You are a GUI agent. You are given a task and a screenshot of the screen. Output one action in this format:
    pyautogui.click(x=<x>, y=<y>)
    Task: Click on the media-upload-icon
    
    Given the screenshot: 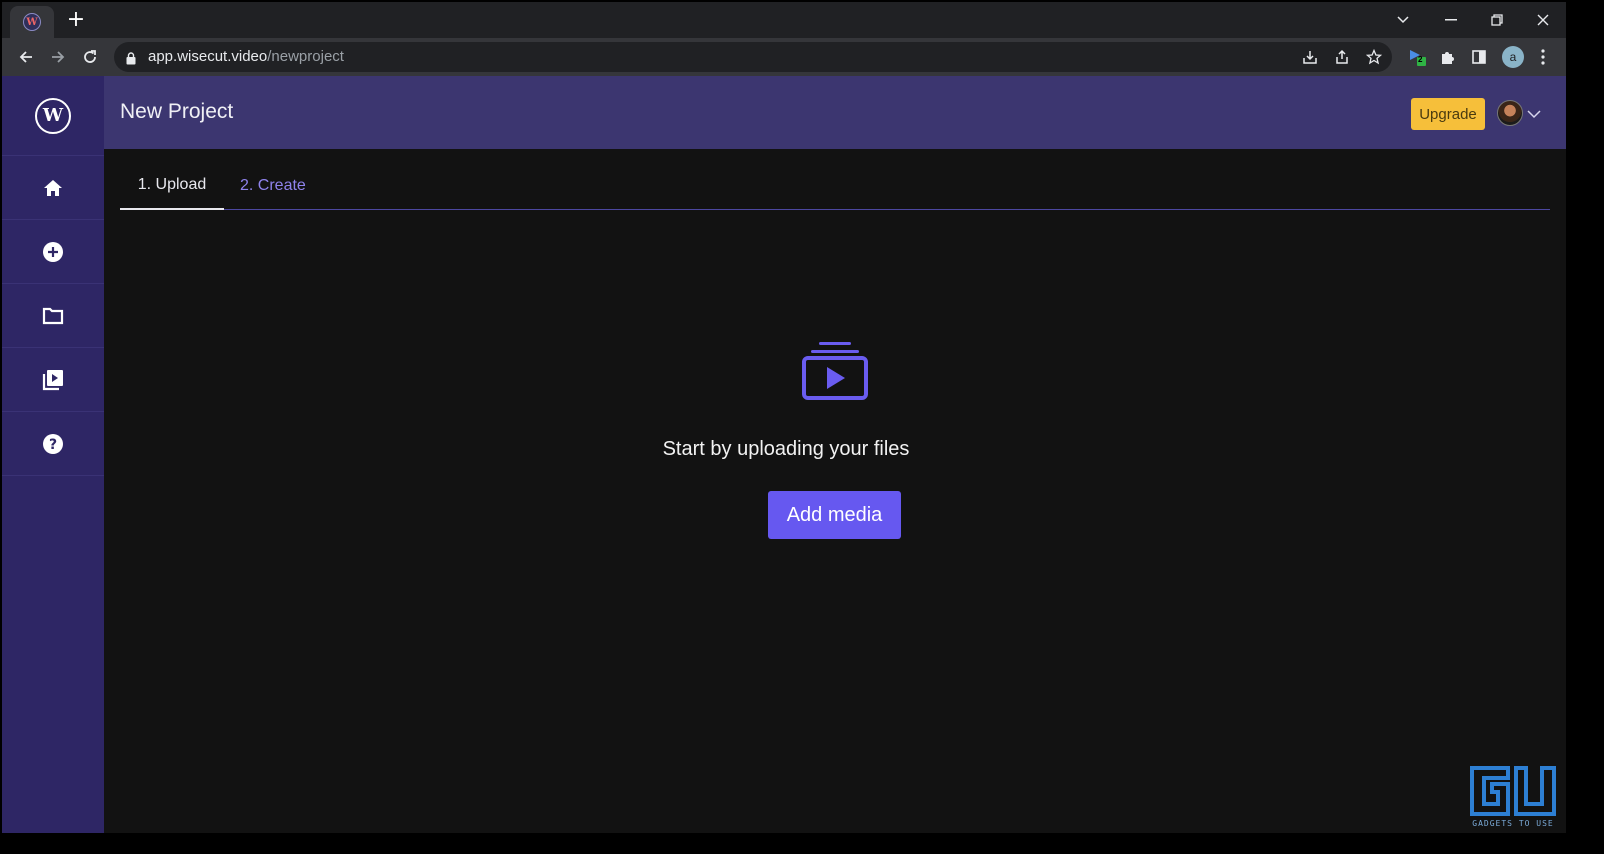 What is the action you would take?
    pyautogui.click(x=835, y=373)
    